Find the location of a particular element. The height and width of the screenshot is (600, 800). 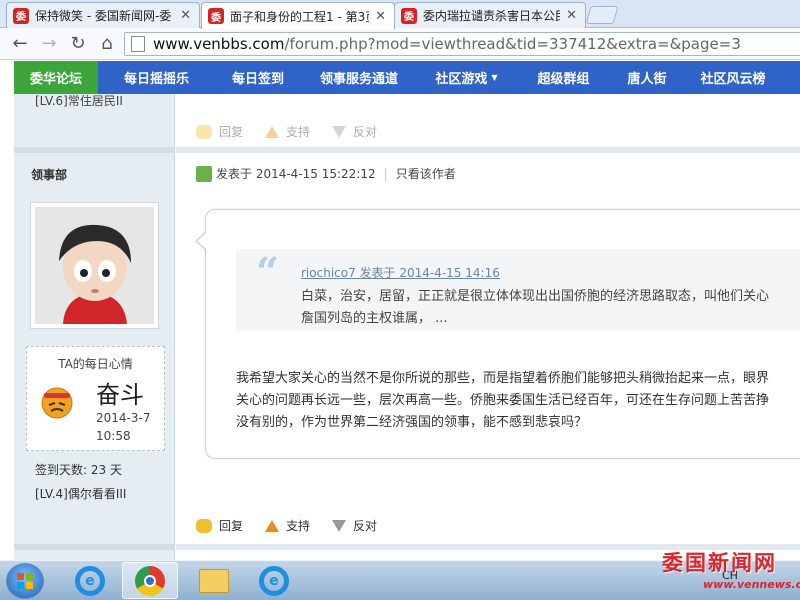

nav-item-super-groups: 超级群组 is located at coordinates (563, 77).